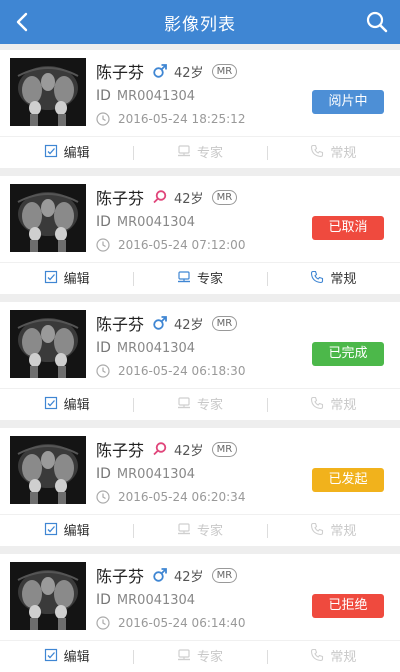 The height and width of the screenshot is (672, 400). Describe the element at coordinates (348, 228) in the screenshot. I see `status-badge: 已取消` at that location.